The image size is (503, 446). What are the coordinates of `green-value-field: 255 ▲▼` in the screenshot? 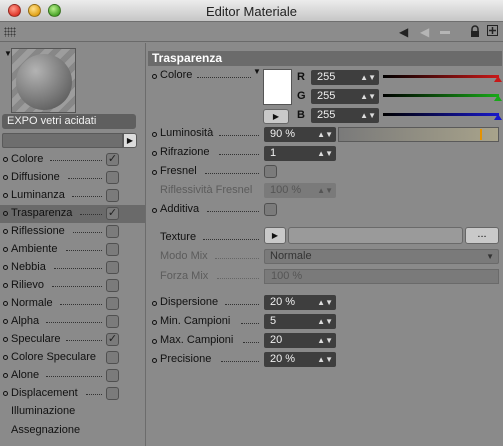 It's located at (345, 96).